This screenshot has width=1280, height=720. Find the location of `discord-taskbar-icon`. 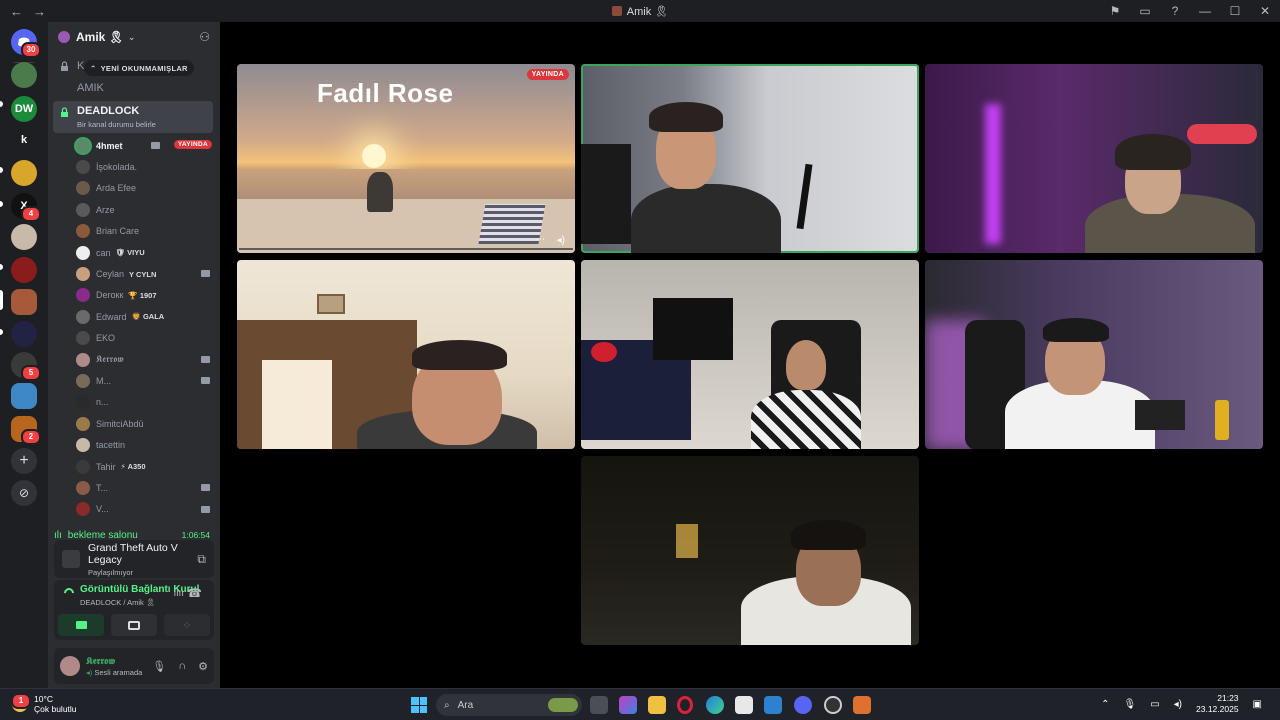

discord-taskbar-icon is located at coordinates (803, 705).